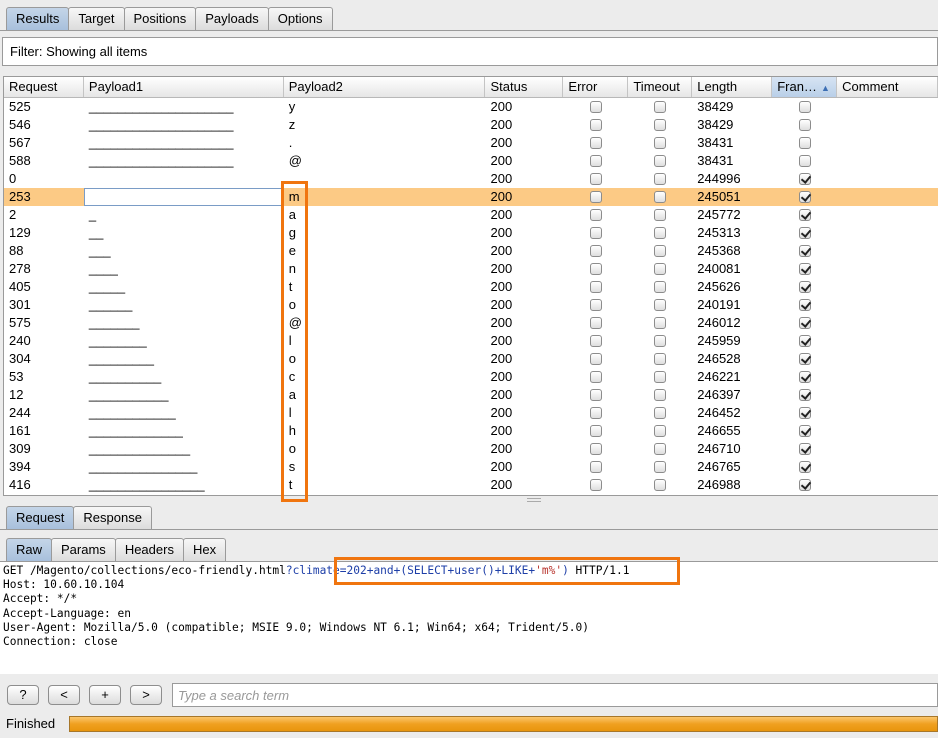 This screenshot has width=938, height=738. I want to click on tab-target: Target, so click(96, 18).